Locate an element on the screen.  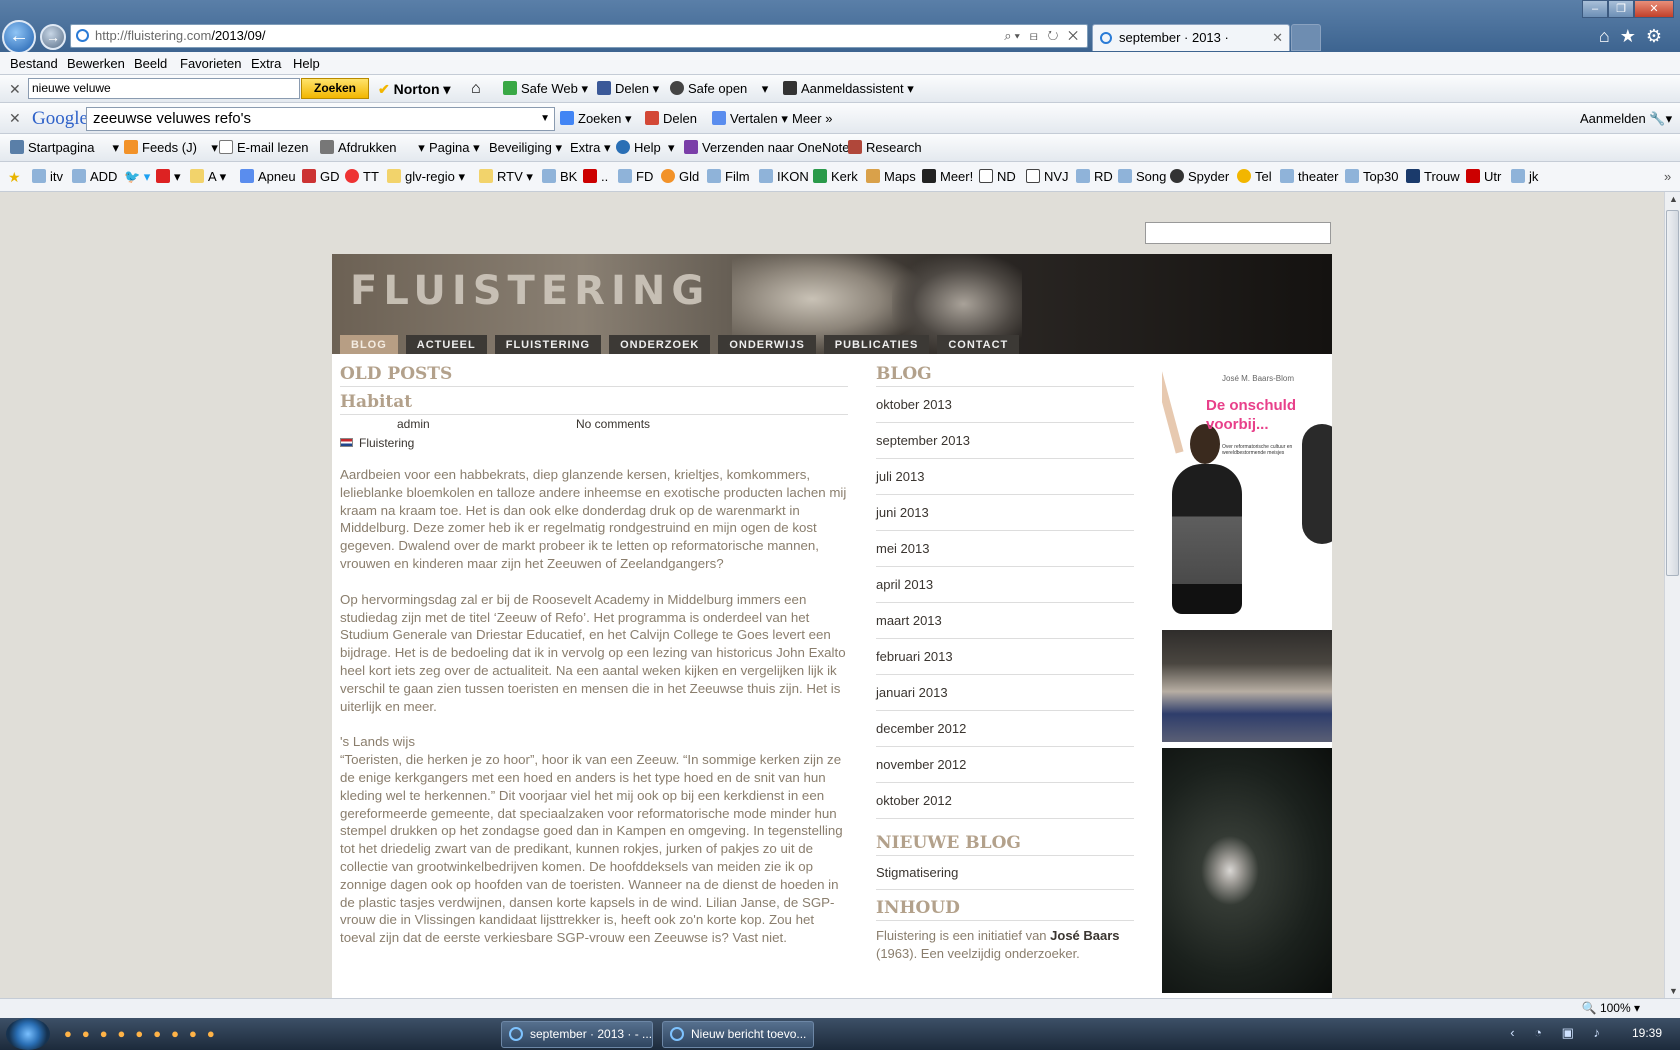
fav-kerk: Kerk is located at coordinates (835, 177).